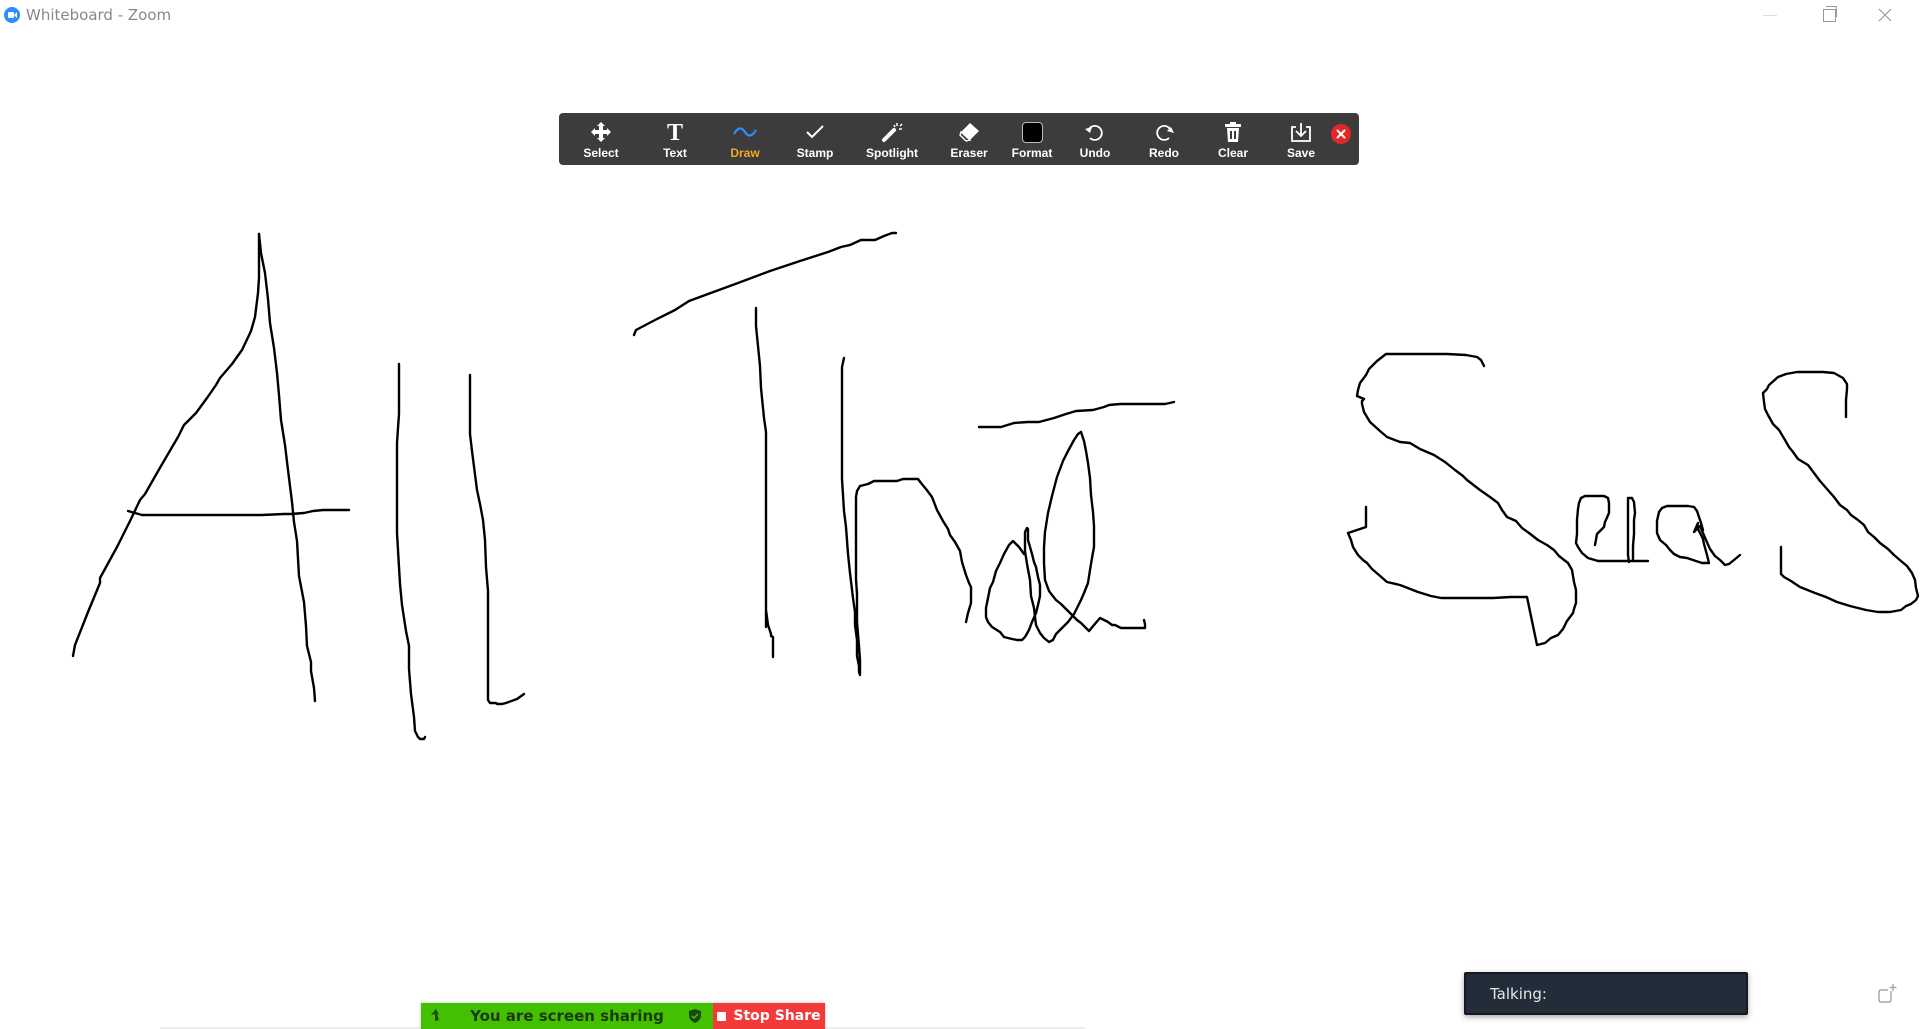  Describe the element at coordinates (1032, 132) in the screenshot. I see `color-swatch-icon` at that location.